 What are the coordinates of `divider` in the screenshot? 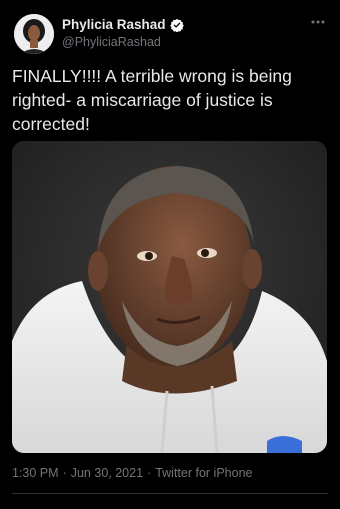 It's located at (170, 493).